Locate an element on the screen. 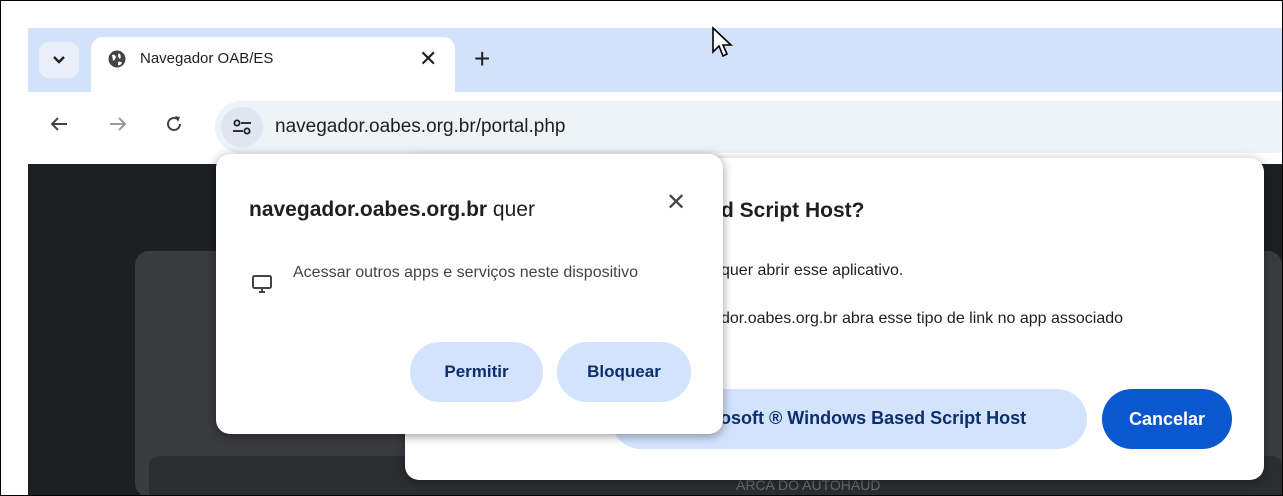  monitor-icon is located at coordinates (262, 284).